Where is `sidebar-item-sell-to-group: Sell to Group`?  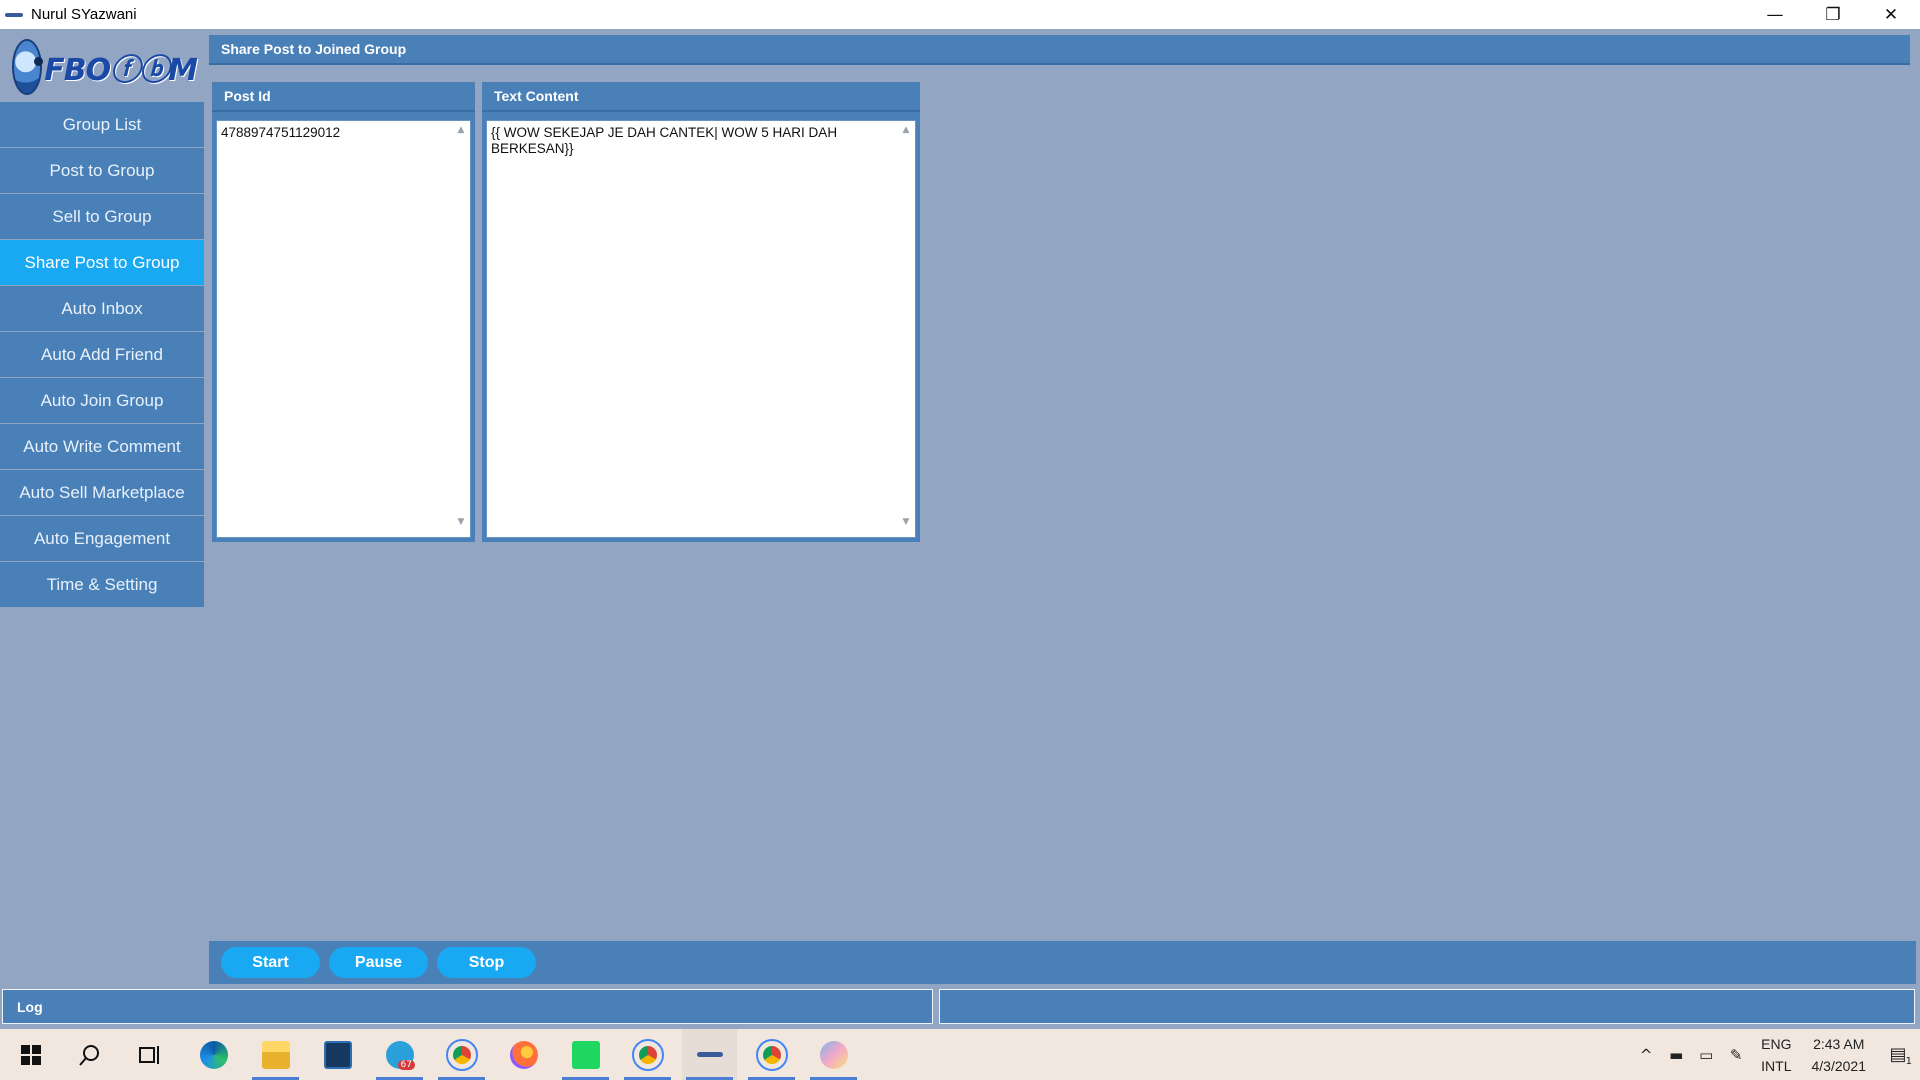
sidebar-item-sell-to-group: Sell to Group is located at coordinates (102, 217).